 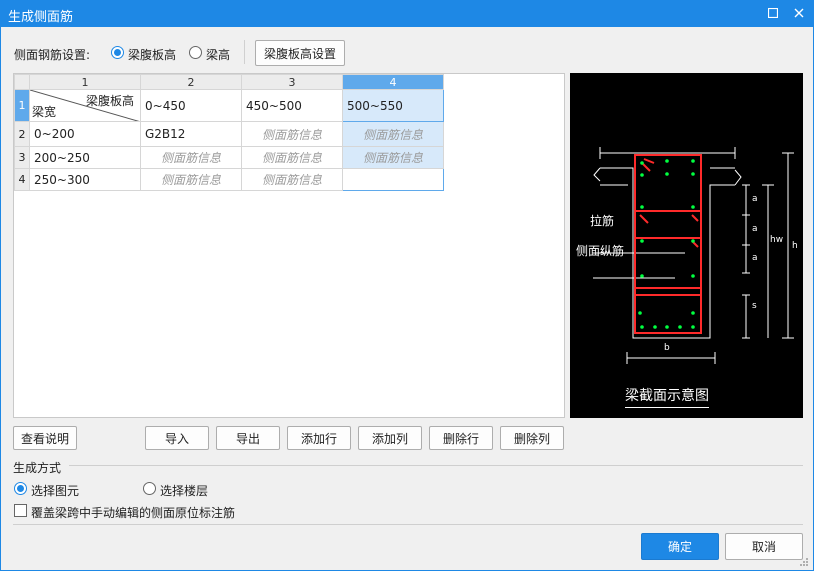 I want to click on grid-cell: G2B12, so click(x=191, y=134).